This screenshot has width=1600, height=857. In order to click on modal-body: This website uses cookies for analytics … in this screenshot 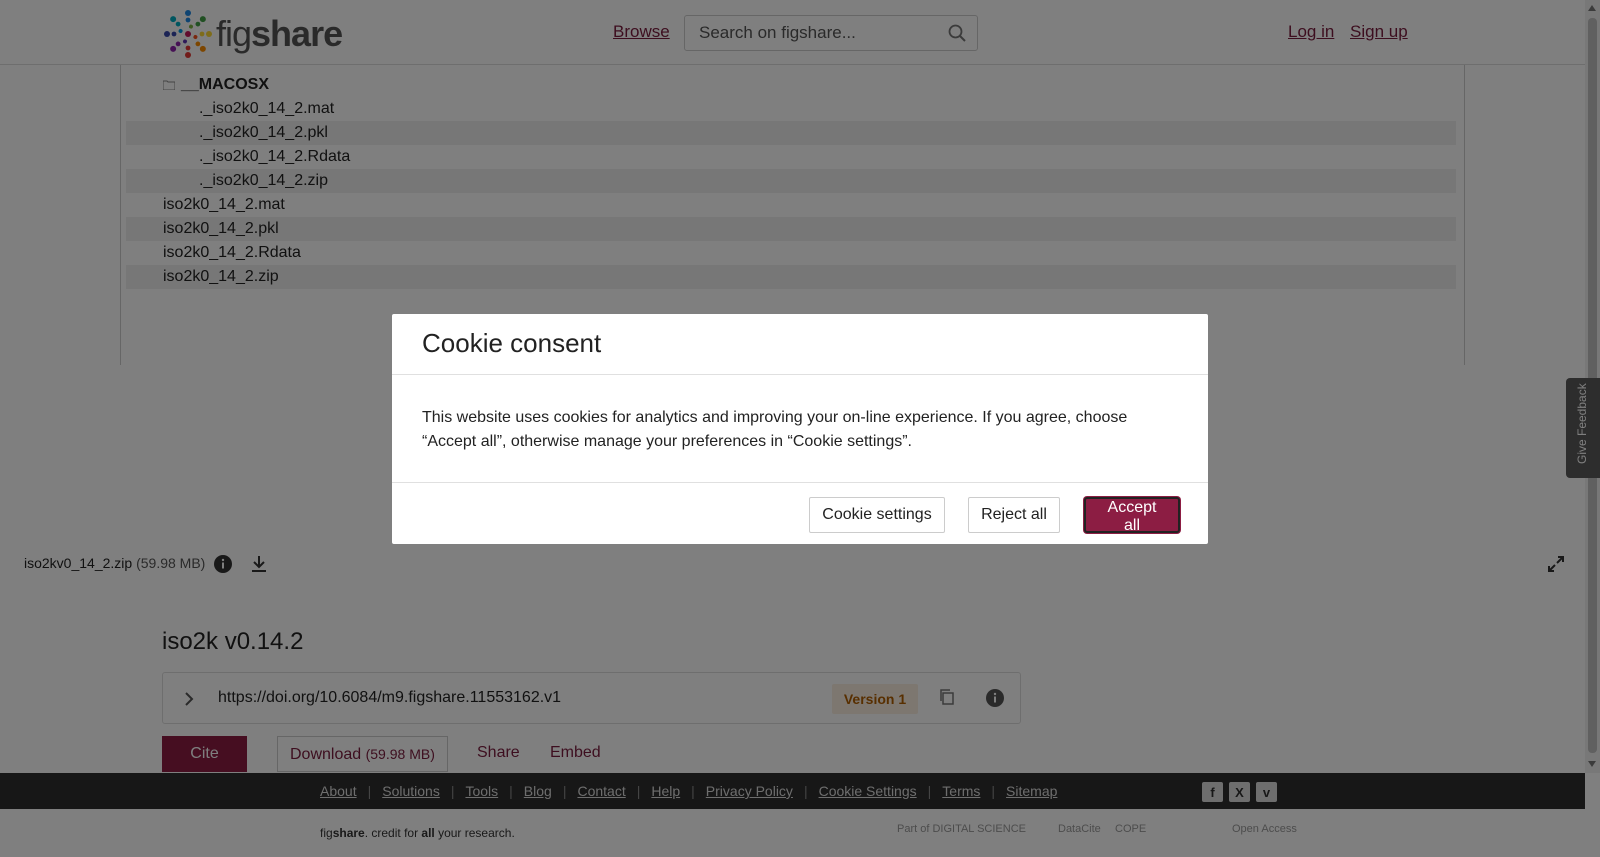, I will do `click(775, 429)`.